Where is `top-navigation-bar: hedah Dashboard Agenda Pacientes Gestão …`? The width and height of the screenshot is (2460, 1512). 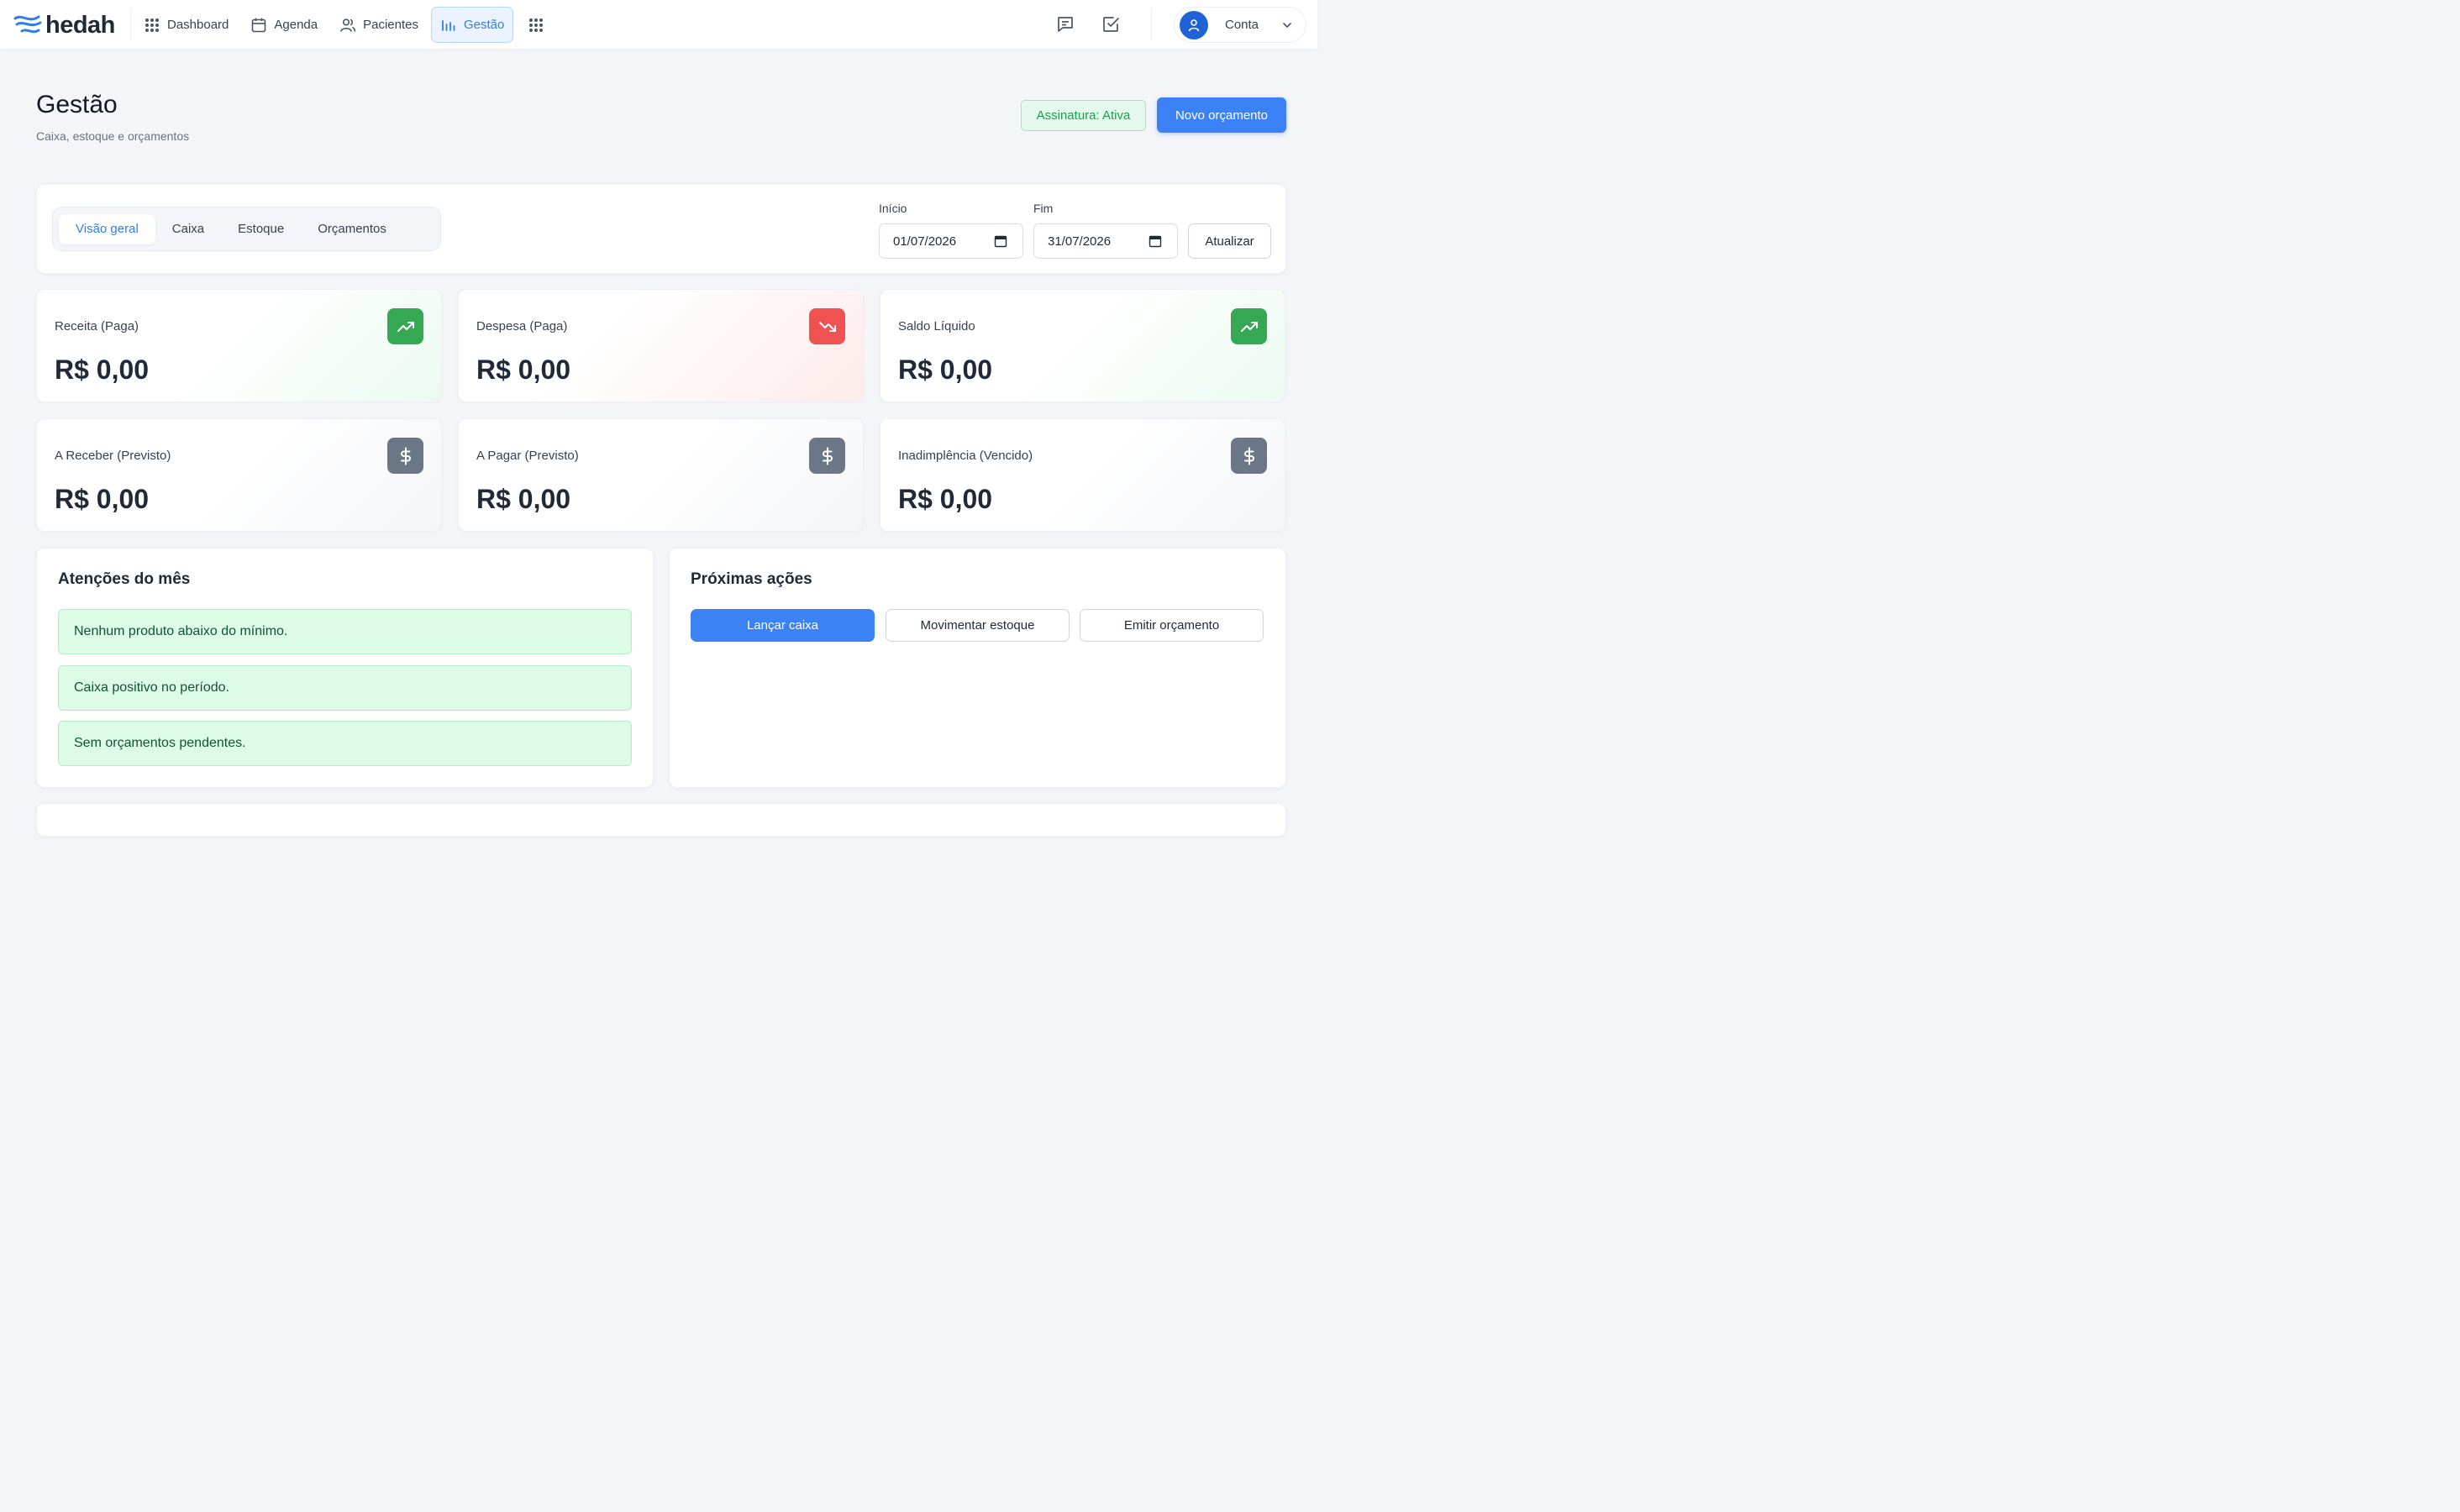
top-navigation-bar: hedah Dashboard Agenda Pacientes Gestão … is located at coordinates (658, 25).